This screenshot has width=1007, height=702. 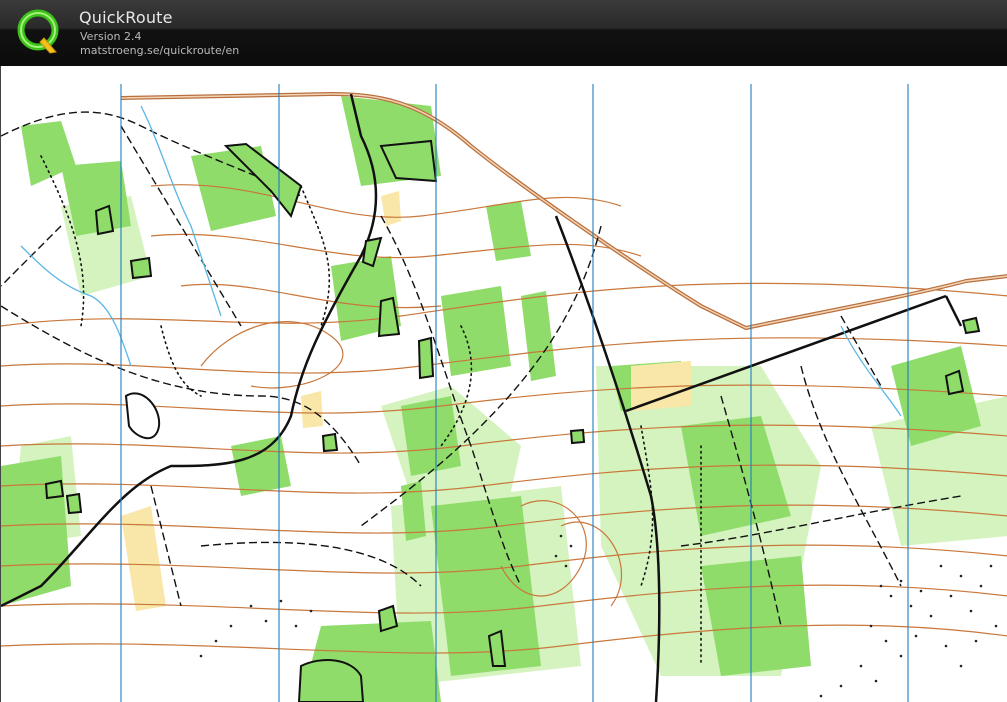 What do you see at coordinates (142, 415) in the screenshot?
I see `open-marsh` at bounding box center [142, 415].